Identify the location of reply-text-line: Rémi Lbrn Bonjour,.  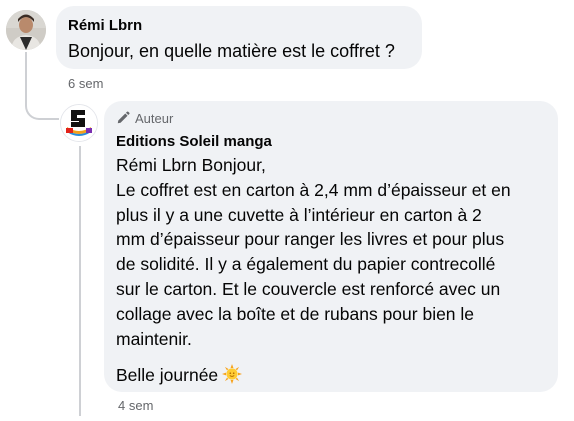
(191, 165).